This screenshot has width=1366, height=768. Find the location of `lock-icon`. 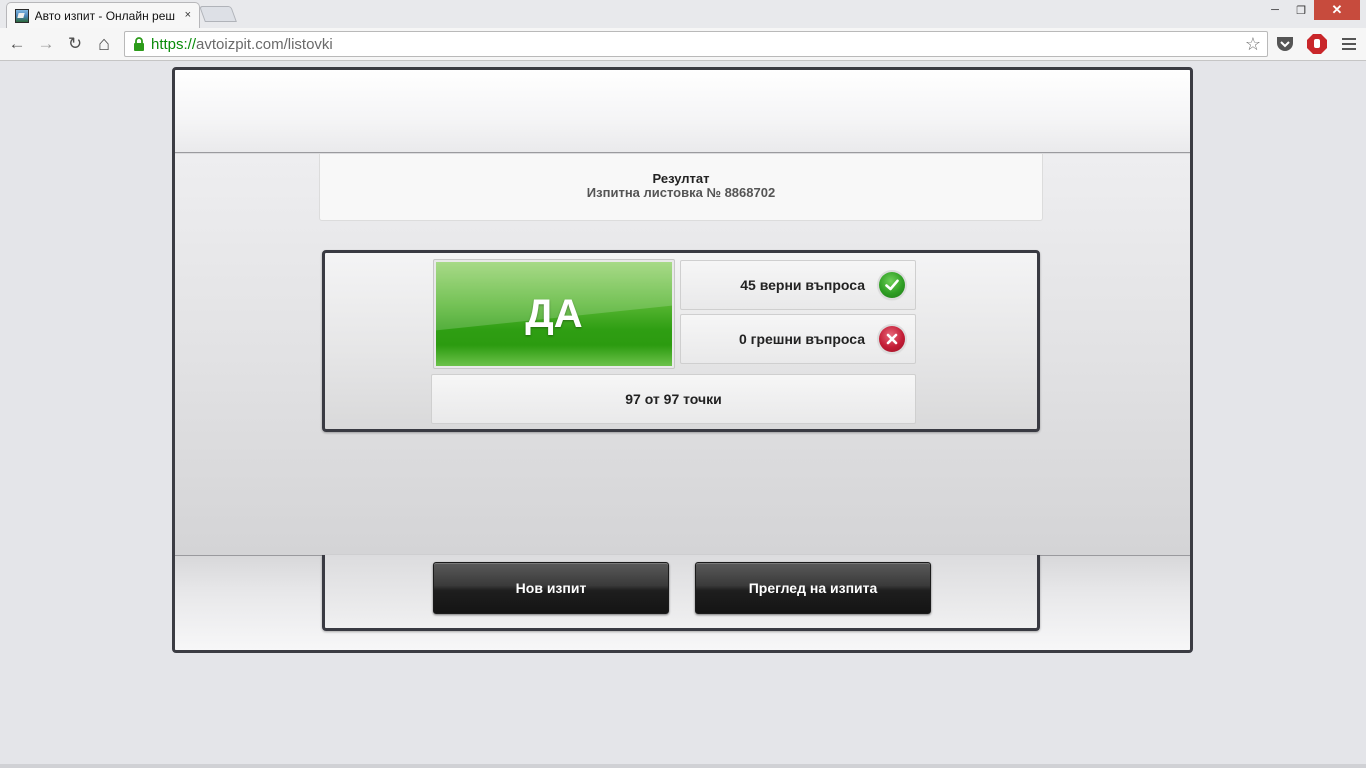

lock-icon is located at coordinates (139, 44).